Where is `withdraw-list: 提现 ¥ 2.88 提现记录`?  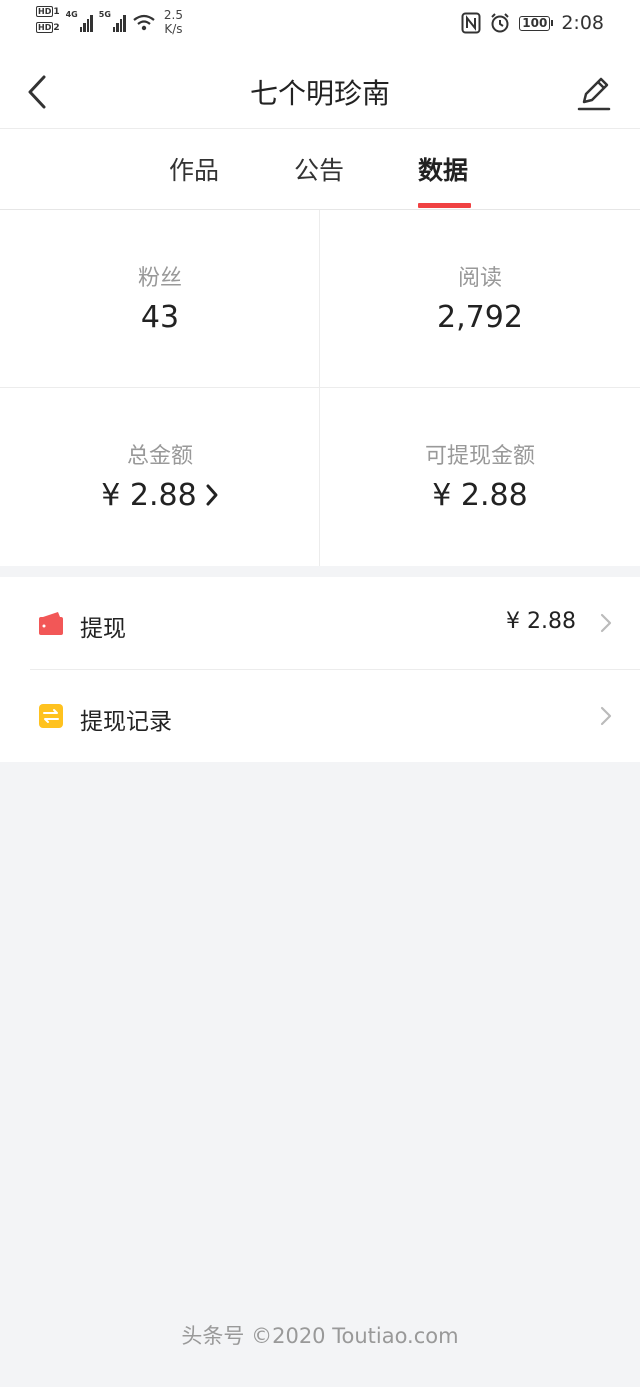 withdraw-list: 提现 ¥ 2.88 提现记录 is located at coordinates (320, 669).